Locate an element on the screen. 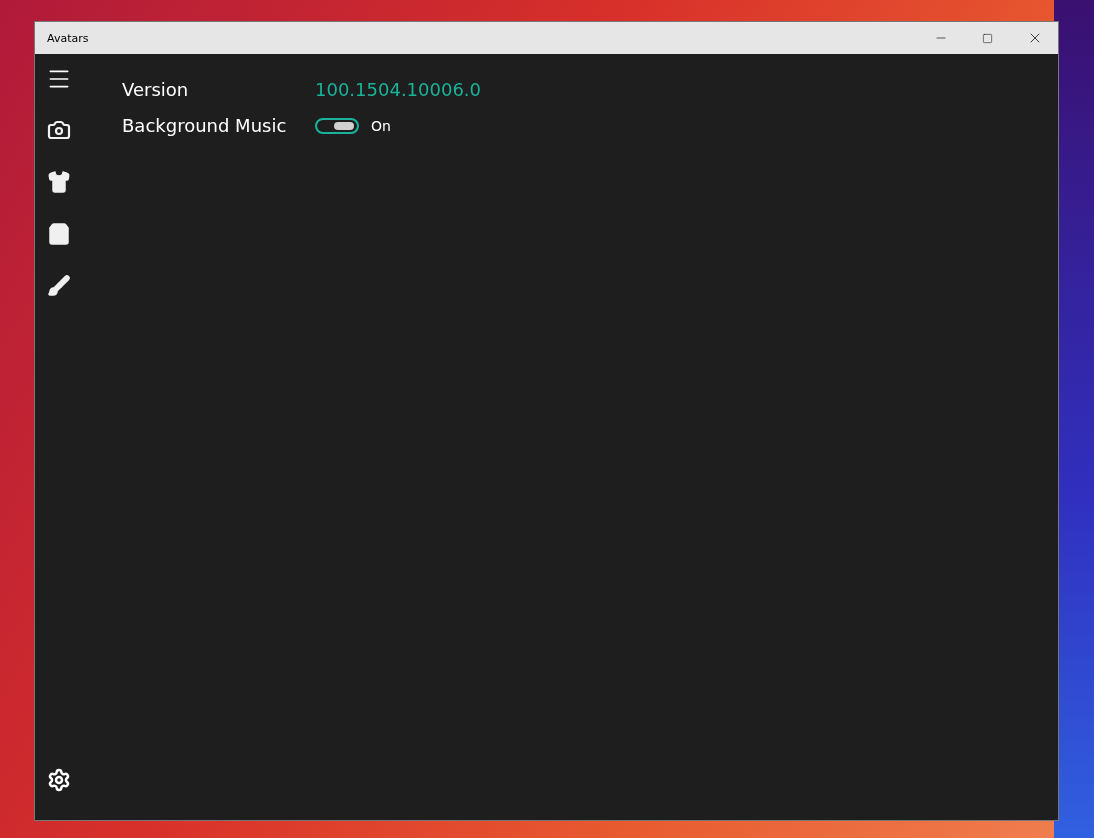  brush-icon is located at coordinates (59, 286).